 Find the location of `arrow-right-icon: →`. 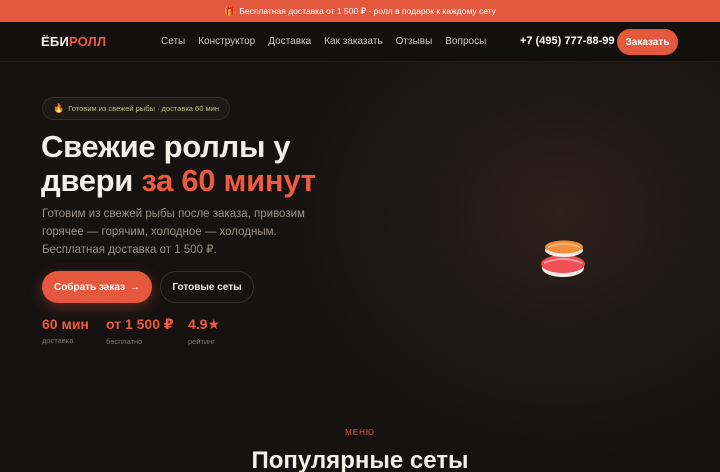

arrow-right-icon: → is located at coordinates (135, 287).